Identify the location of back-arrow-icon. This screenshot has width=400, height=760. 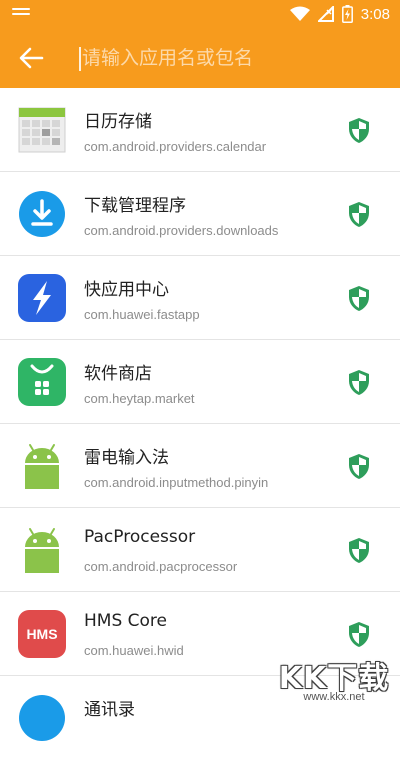
(31, 58).